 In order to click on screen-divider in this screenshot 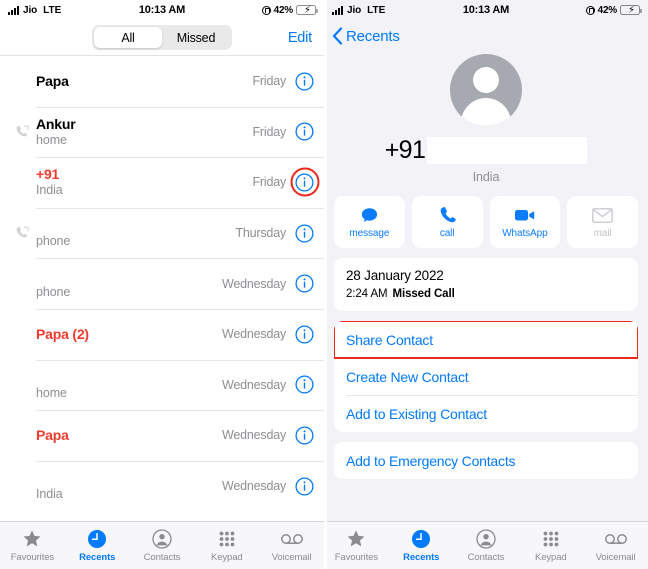, I will do `click(325, 284)`.